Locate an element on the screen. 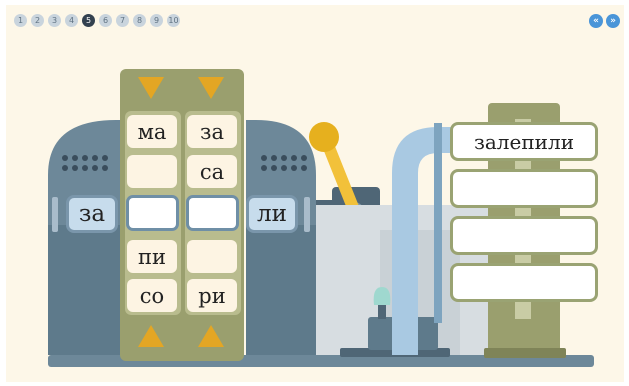 The width and height of the screenshot is (629, 386). left-reel-selected-slot is located at coordinates (152, 213).